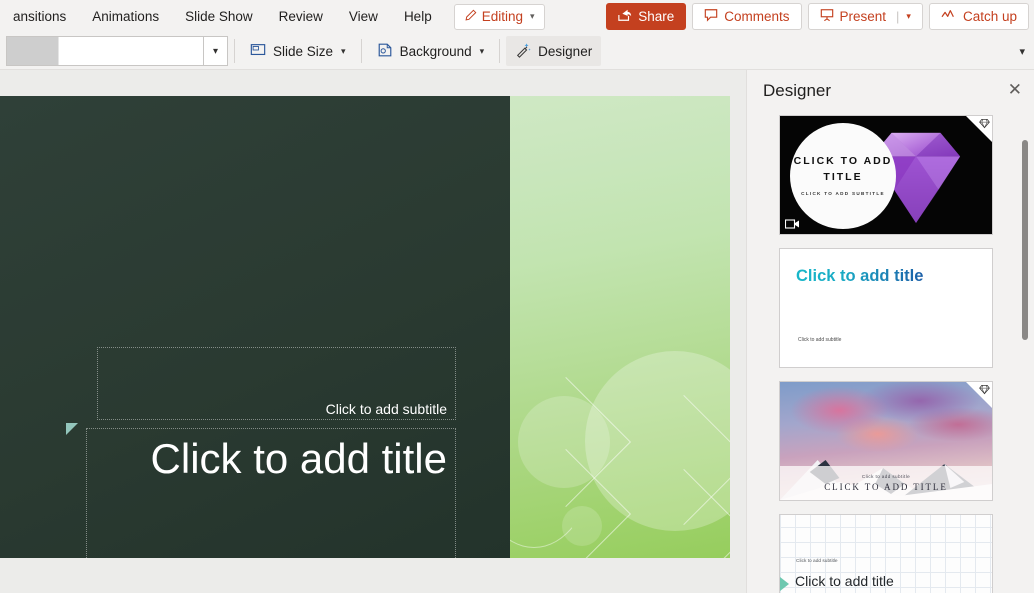  I want to click on design-idea-diamond: CLICK TO ADD TITLE CLICK TO ADD SUBTITLE, so click(886, 175).